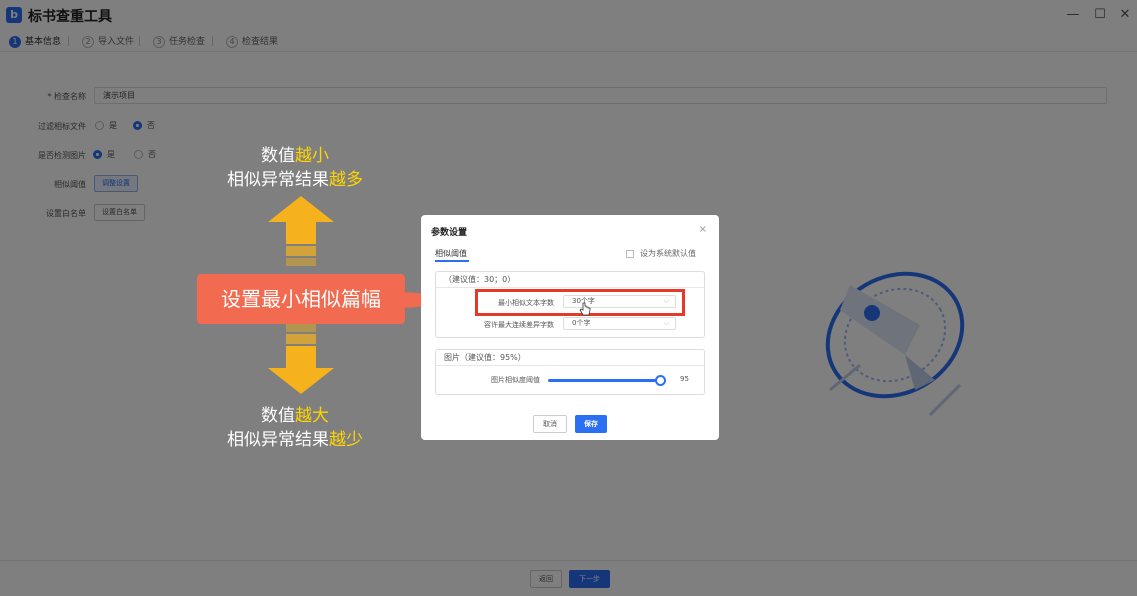  I want to click on set-min-length-banner: 设置最小相似篇幅, so click(301, 299).